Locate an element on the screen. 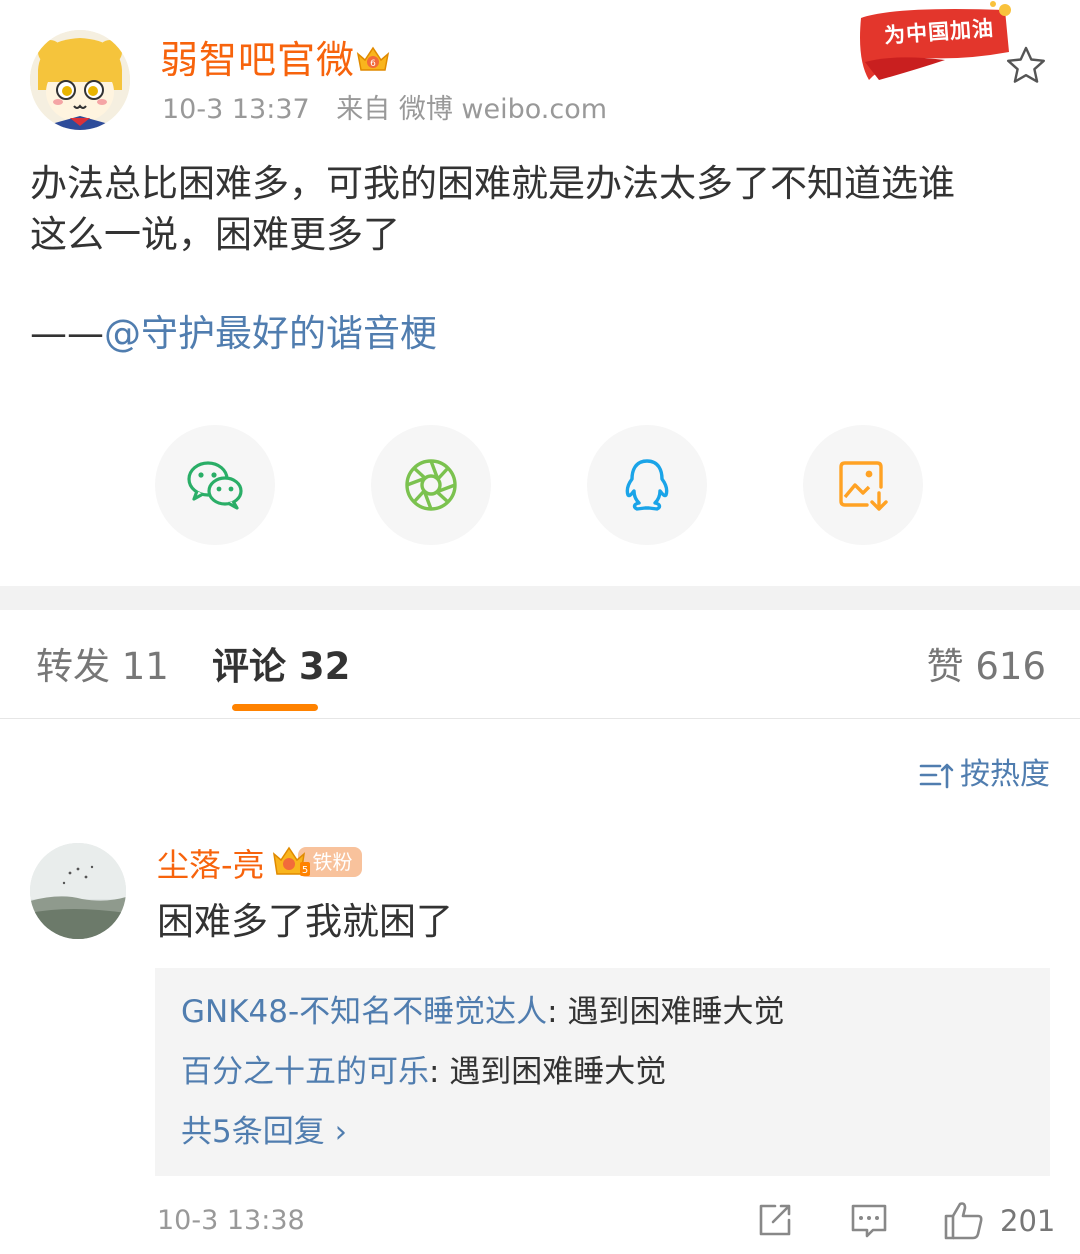 The height and width of the screenshot is (1254, 1080). save-image-icon is located at coordinates (863, 486).